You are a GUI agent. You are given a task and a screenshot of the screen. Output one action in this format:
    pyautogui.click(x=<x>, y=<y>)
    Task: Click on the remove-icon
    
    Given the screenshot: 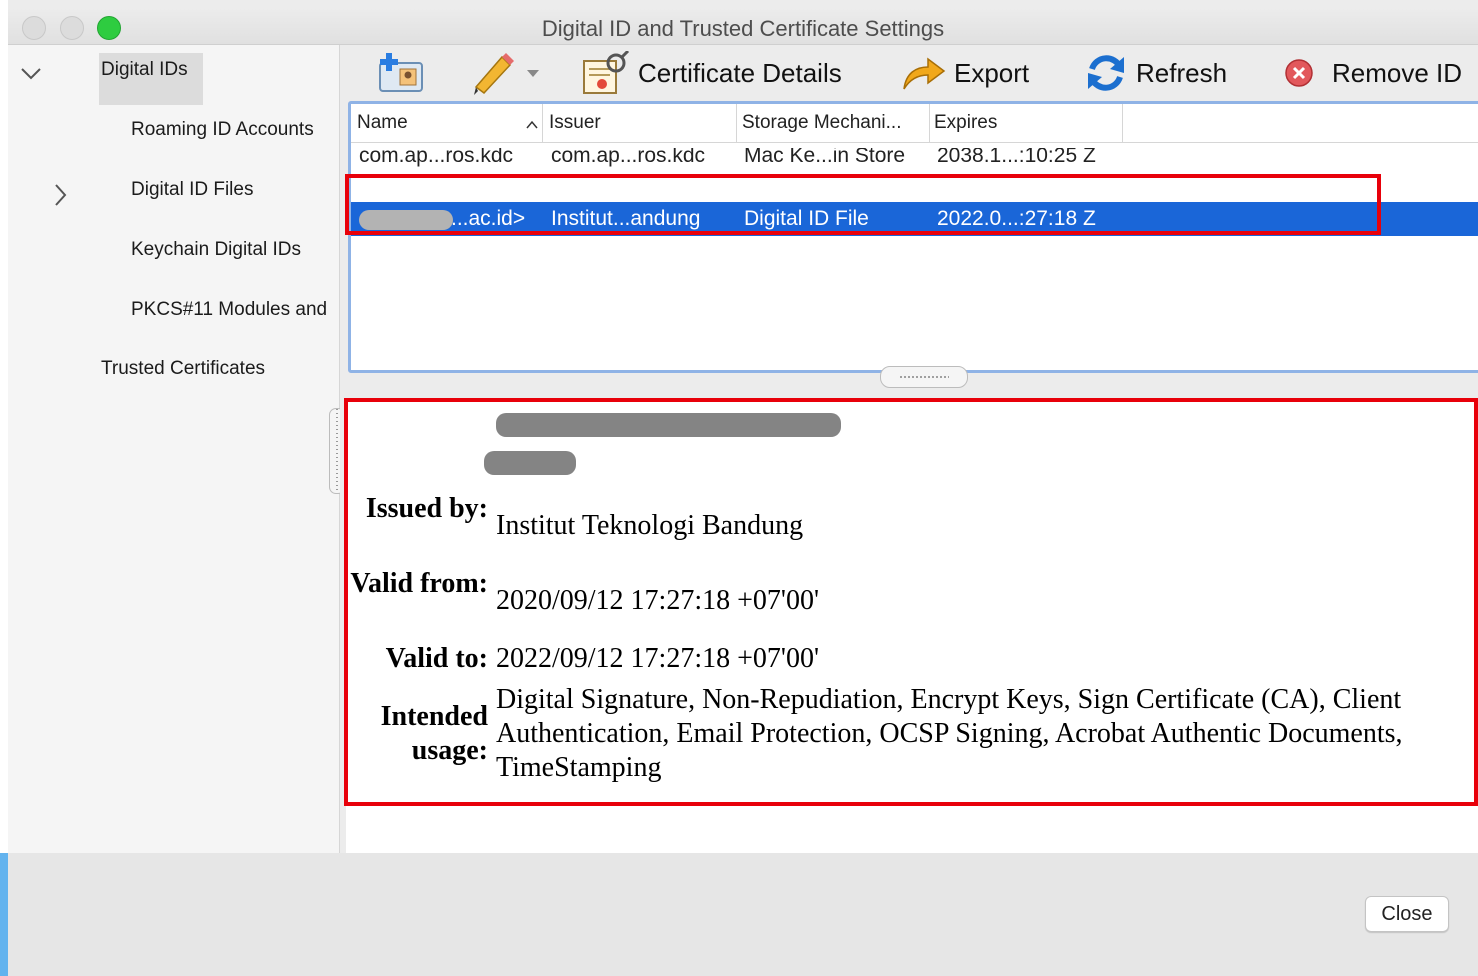 What is the action you would take?
    pyautogui.click(x=1299, y=73)
    